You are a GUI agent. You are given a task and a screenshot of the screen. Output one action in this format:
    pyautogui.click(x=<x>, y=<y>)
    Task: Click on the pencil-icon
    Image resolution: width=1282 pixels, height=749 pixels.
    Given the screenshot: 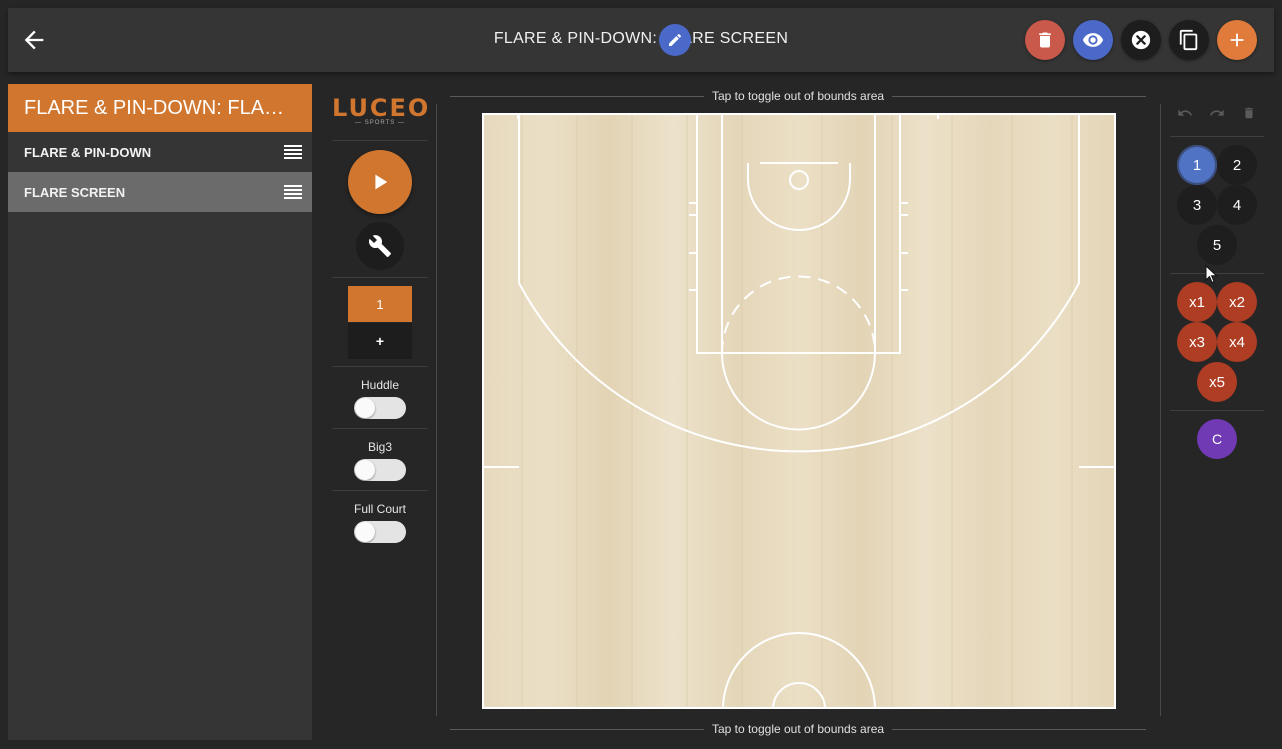 What is the action you would take?
    pyautogui.click(x=675, y=39)
    